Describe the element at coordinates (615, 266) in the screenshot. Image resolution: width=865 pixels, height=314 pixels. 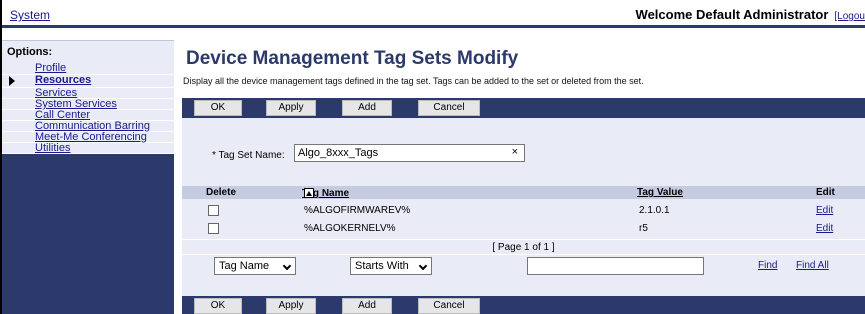
I see `search-input` at that location.